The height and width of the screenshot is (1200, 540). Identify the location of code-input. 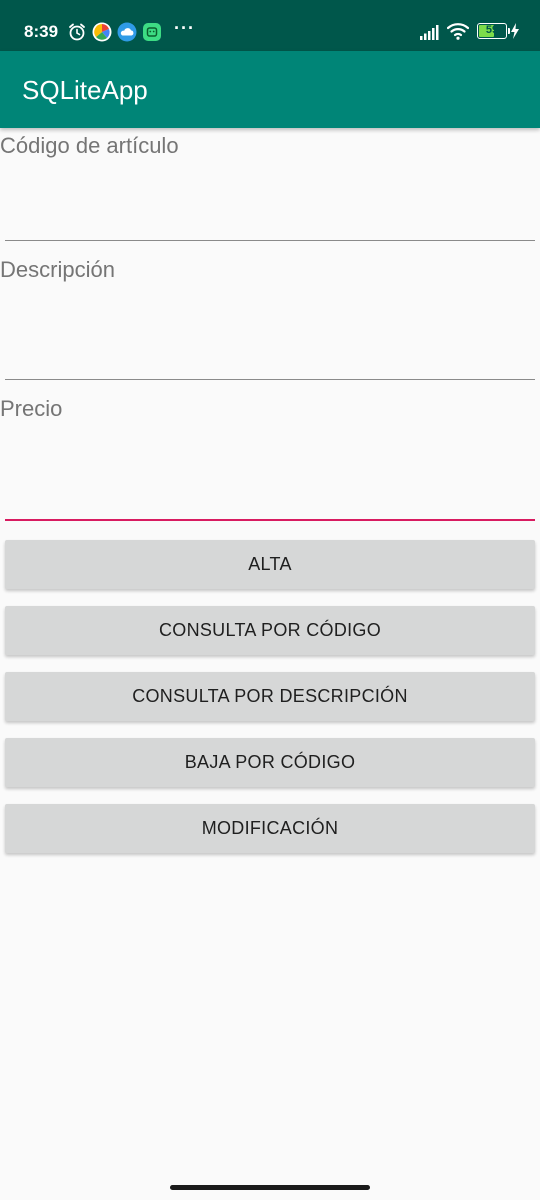
(270, 221).